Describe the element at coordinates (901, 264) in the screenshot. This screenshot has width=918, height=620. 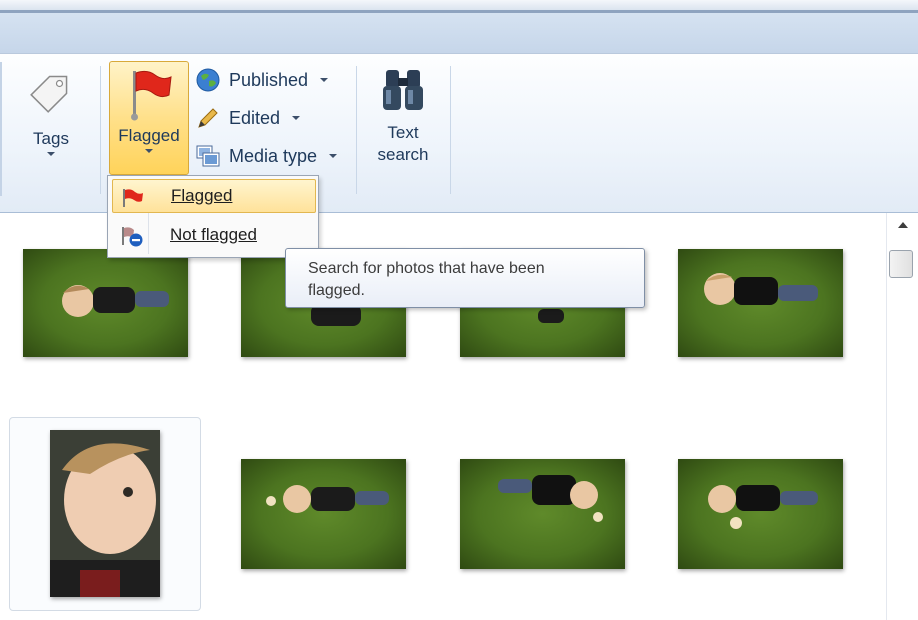
I see `scrollbar-thumb` at that location.